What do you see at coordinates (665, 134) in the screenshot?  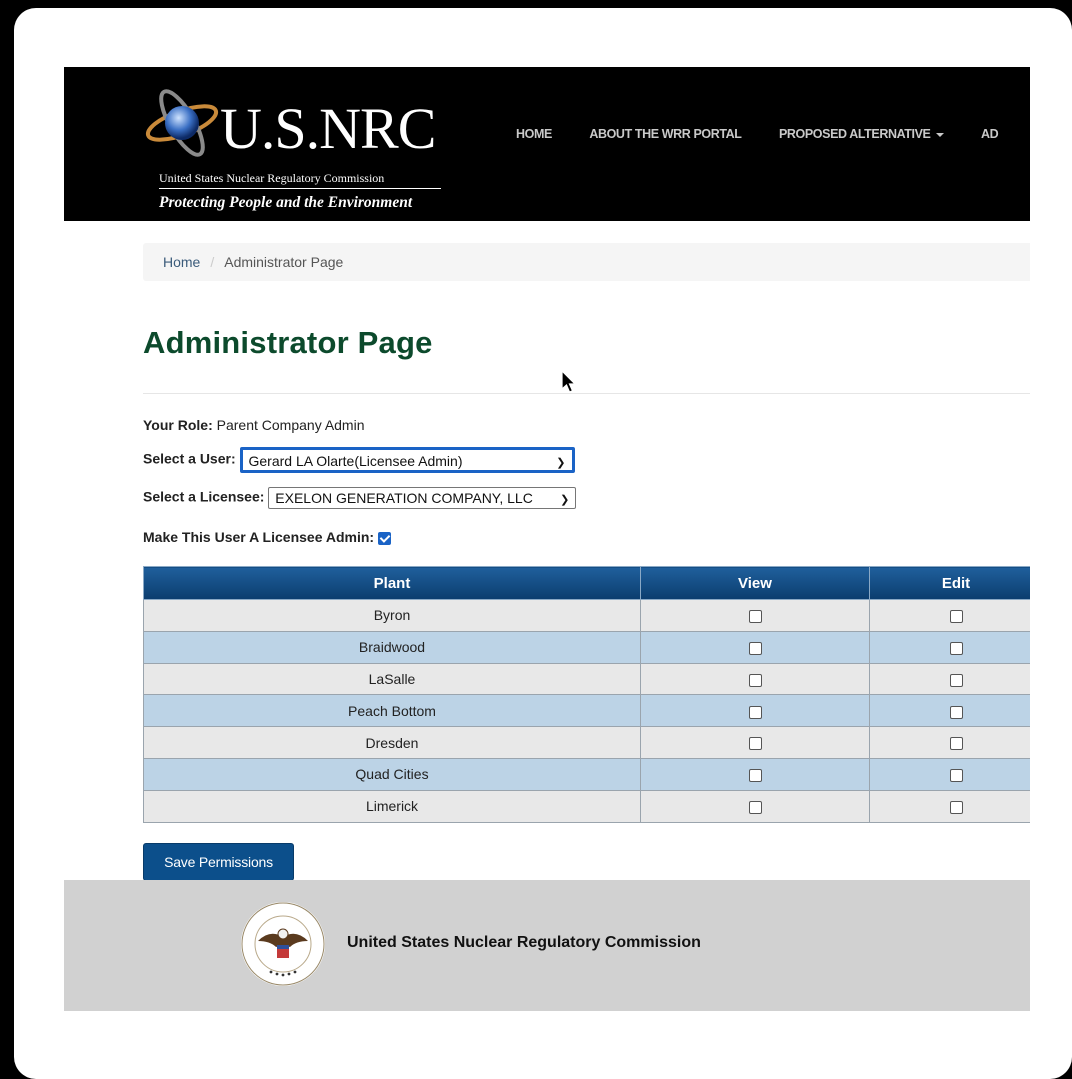 I see `nav-about-wrr-portal: ABOUT THE WRR PORTAL` at bounding box center [665, 134].